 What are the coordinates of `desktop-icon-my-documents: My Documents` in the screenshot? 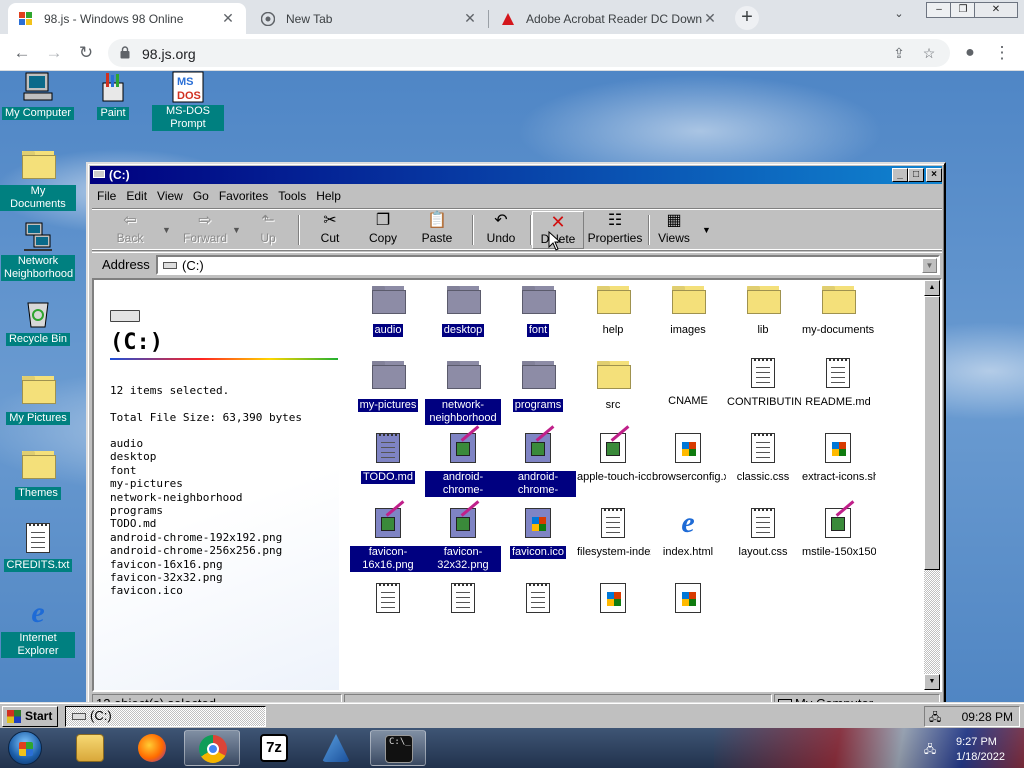 It's located at (38, 179).